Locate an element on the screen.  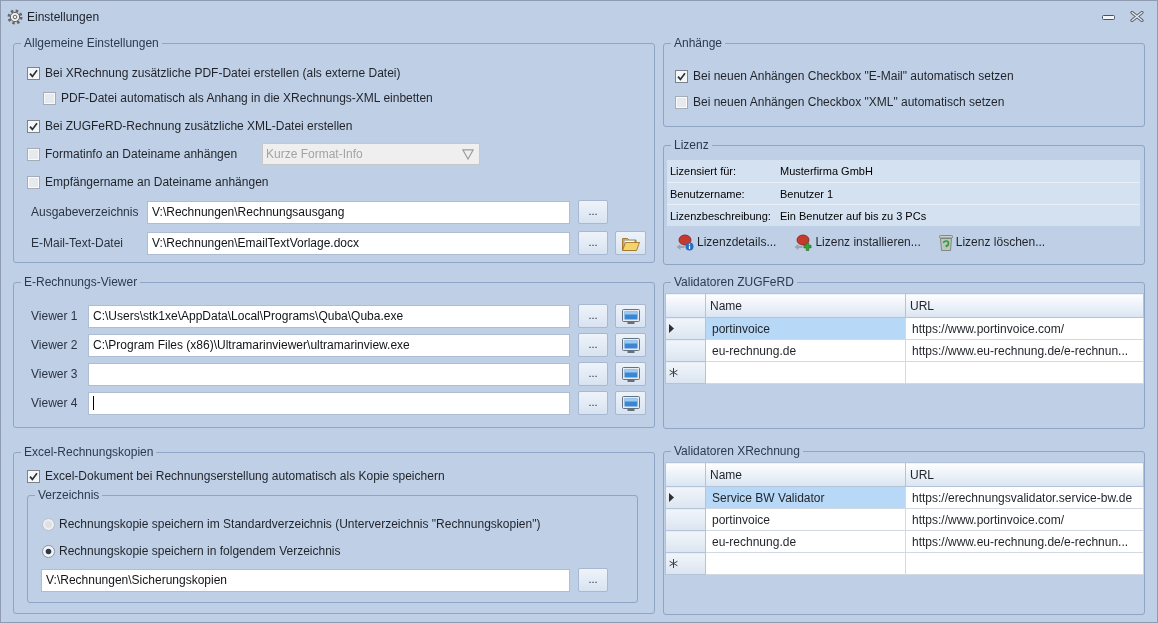
checkbox-label: Formatinfo an Dateiname anhängen is located at coordinates (153, 154).